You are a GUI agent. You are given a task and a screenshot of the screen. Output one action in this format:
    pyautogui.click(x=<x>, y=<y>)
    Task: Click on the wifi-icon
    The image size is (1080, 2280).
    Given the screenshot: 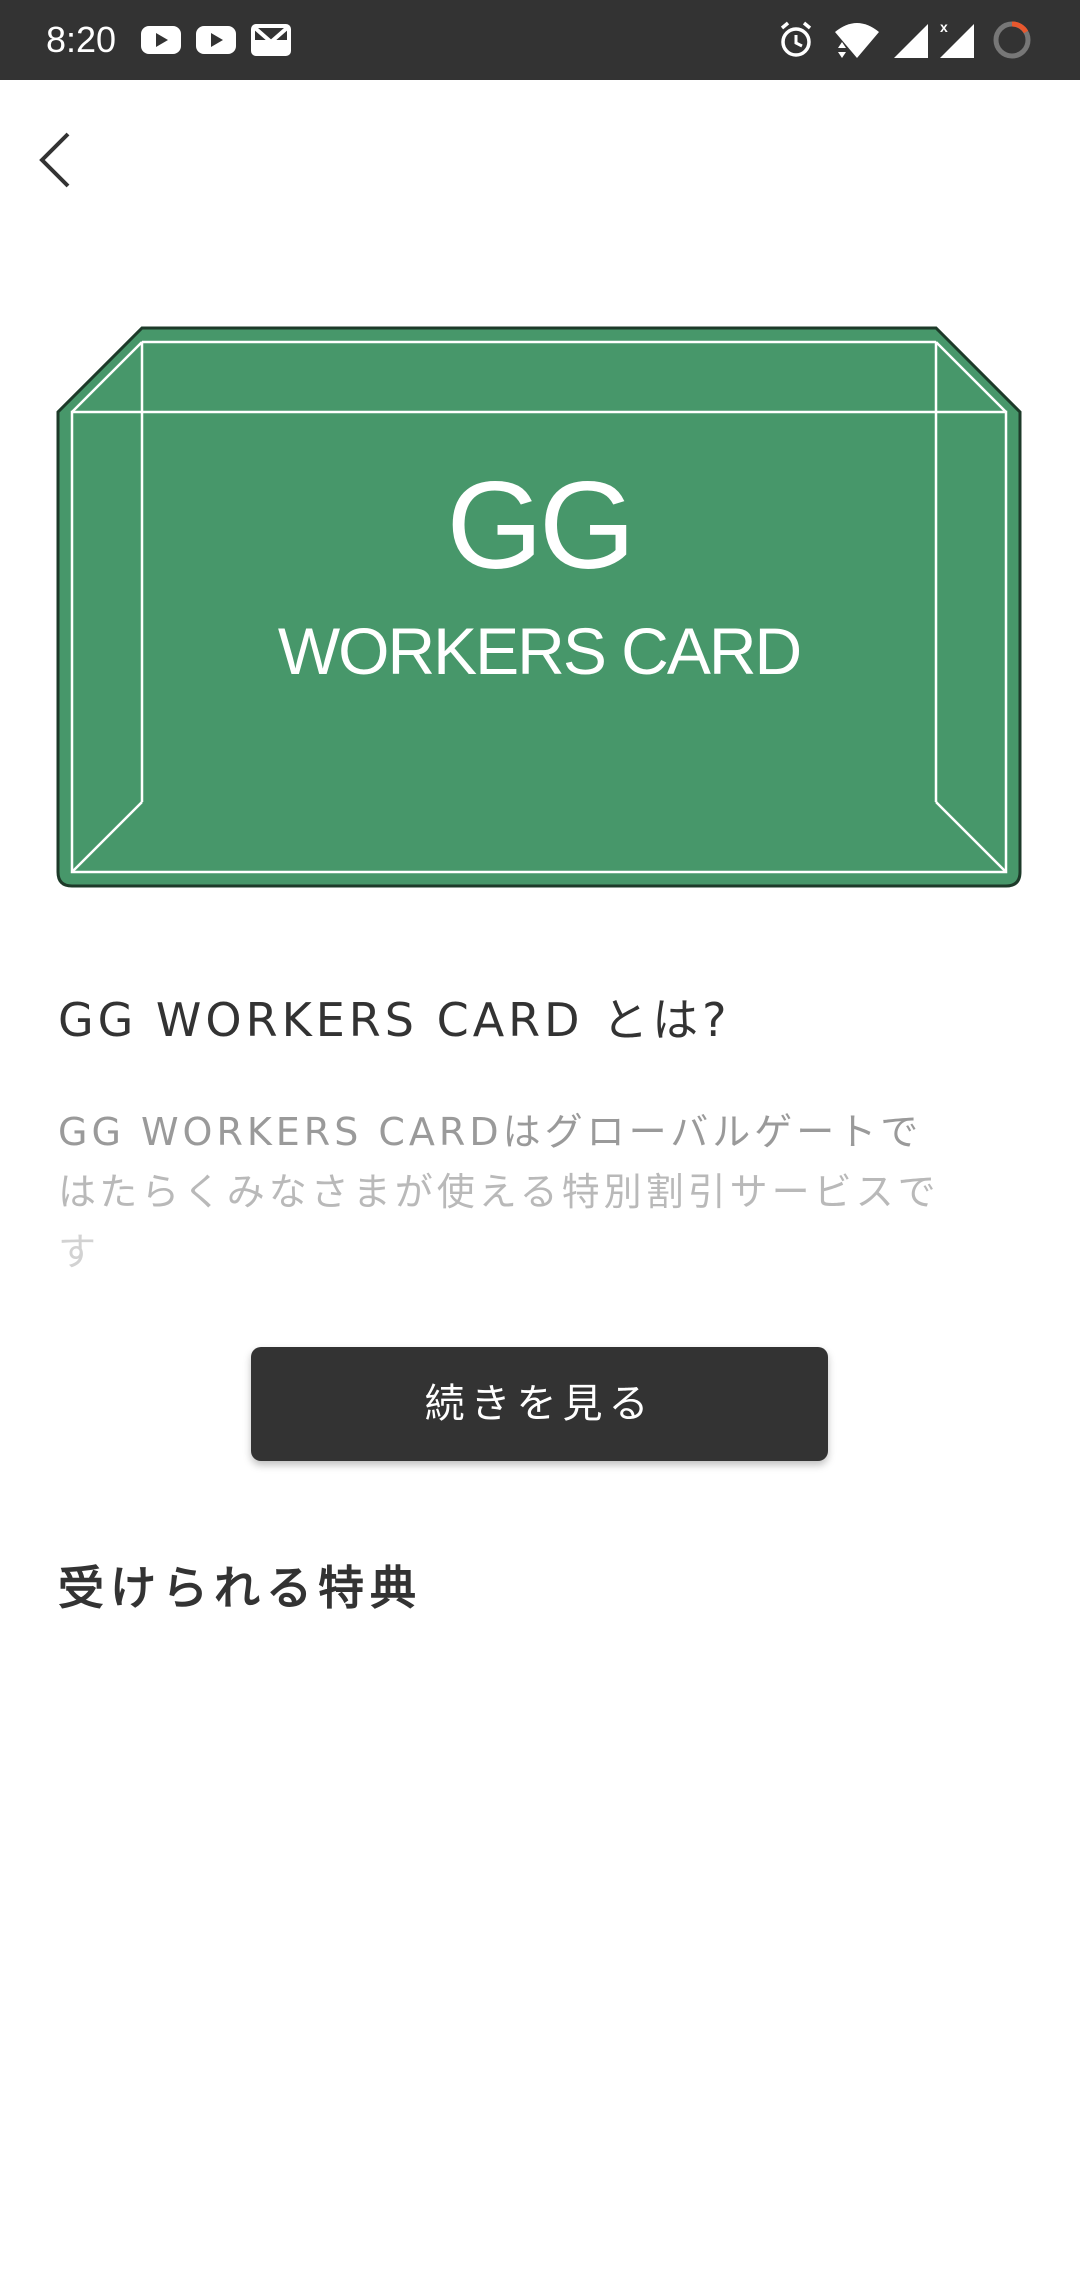 What is the action you would take?
    pyautogui.click(x=857, y=40)
    